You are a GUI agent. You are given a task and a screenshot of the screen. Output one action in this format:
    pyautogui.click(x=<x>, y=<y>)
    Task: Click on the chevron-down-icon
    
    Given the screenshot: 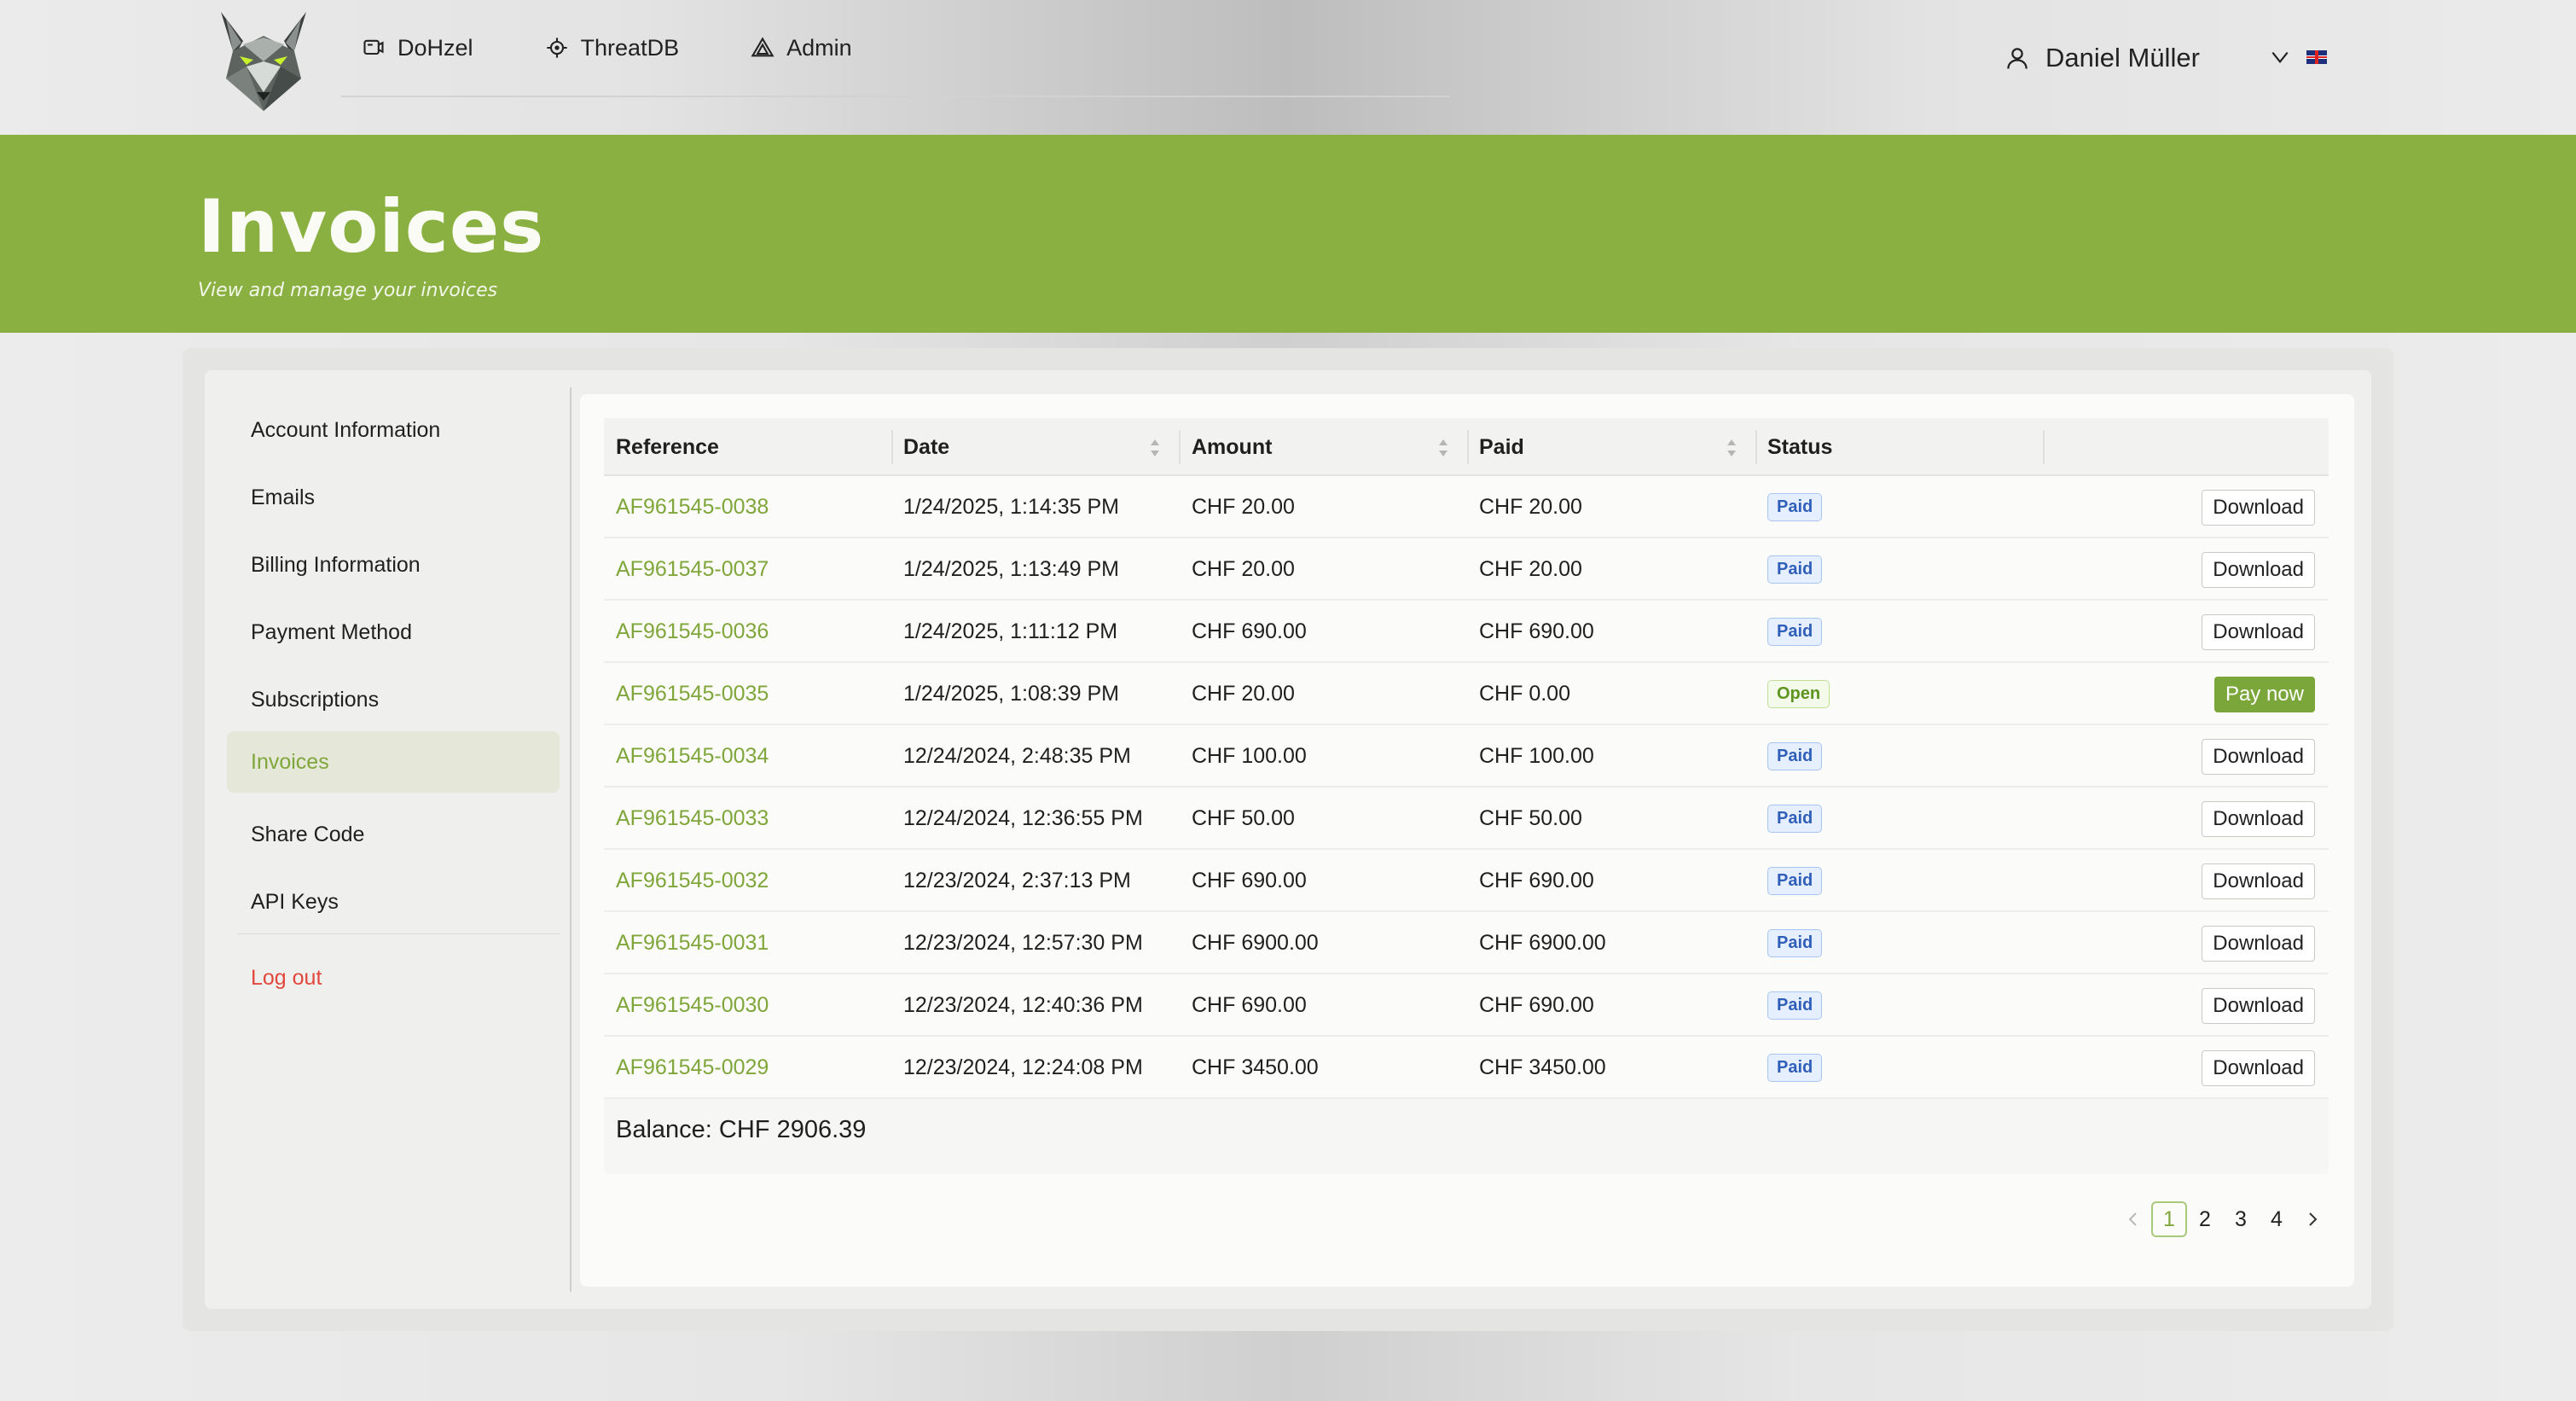 What is the action you would take?
    pyautogui.click(x=2280, y=57)
    